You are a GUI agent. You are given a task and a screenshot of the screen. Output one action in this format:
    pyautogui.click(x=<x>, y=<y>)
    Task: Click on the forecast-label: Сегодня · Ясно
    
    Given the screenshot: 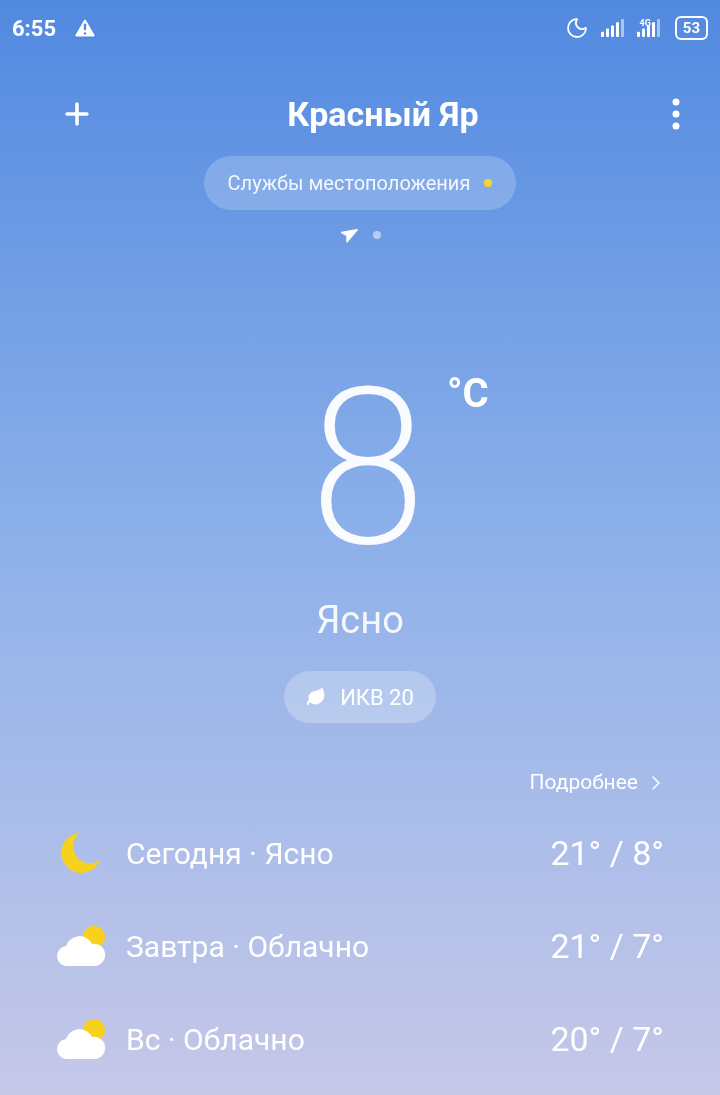 What is the action you would take?
    pyautogui.click(x=230, y=853)
    